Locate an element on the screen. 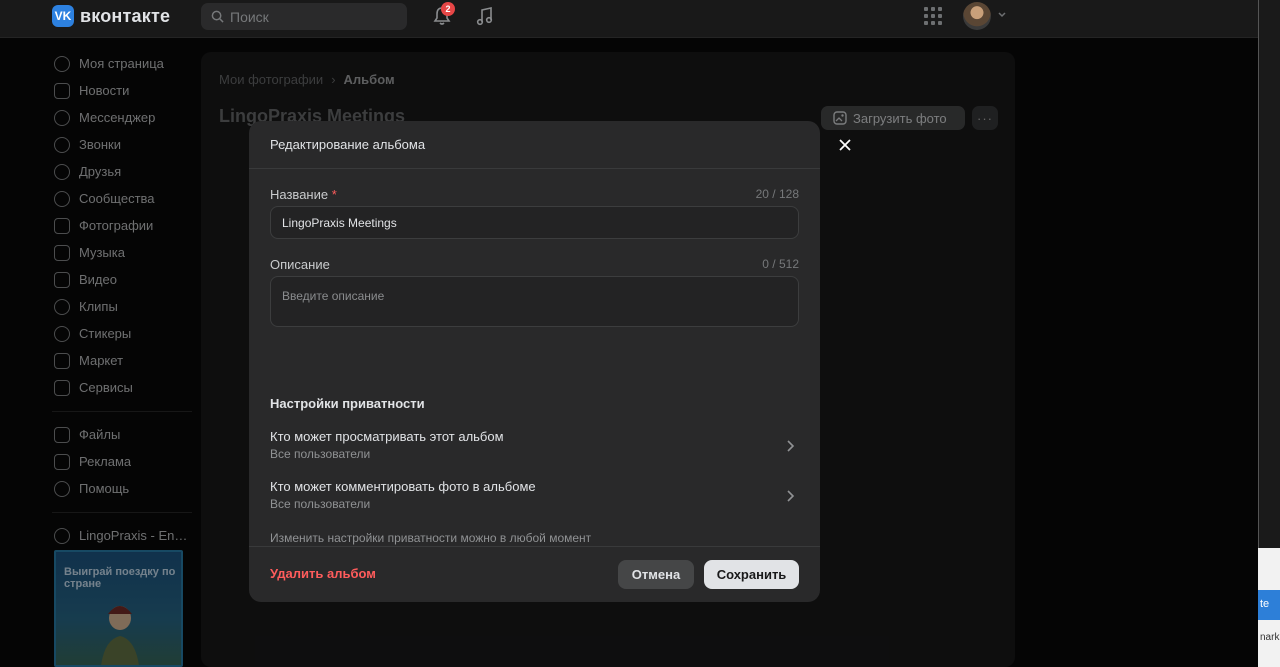  name-counter: 20 / 128 is located at coordinates (777, 194).